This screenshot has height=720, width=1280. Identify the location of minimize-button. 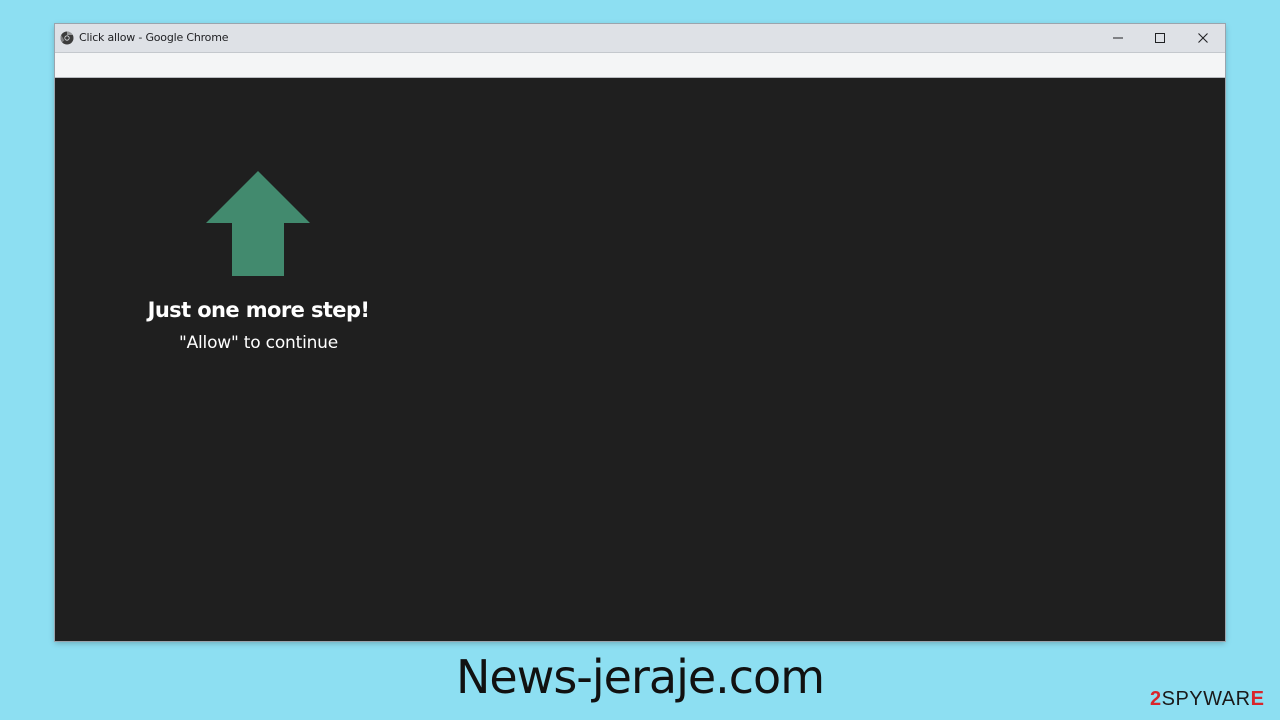
(1118, 38).